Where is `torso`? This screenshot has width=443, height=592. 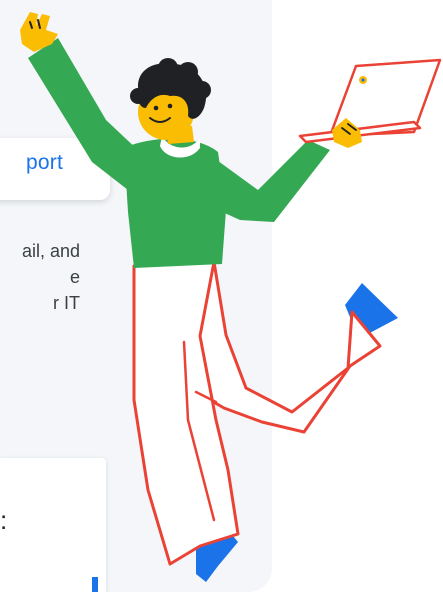
torso is located at coordinates (175, 203).